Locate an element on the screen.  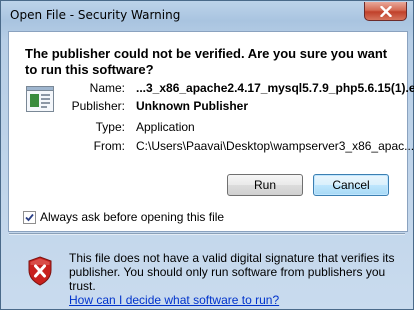
cancel-button-label: Cancel is located at coordinates (351, 185).